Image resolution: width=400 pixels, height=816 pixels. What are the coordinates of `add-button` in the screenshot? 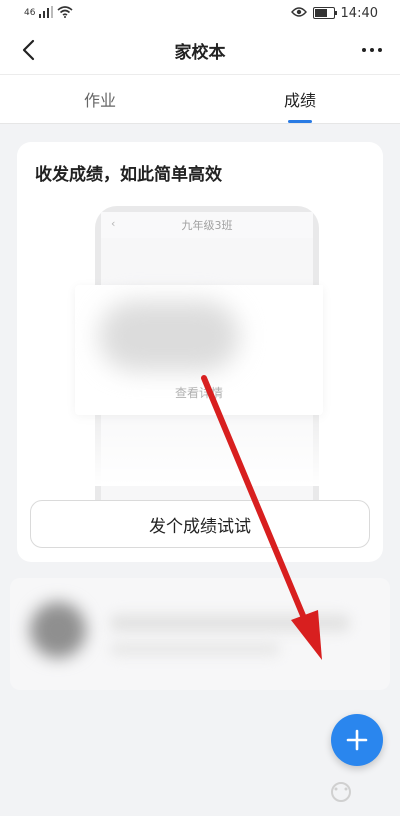 It's located at (357, 740).